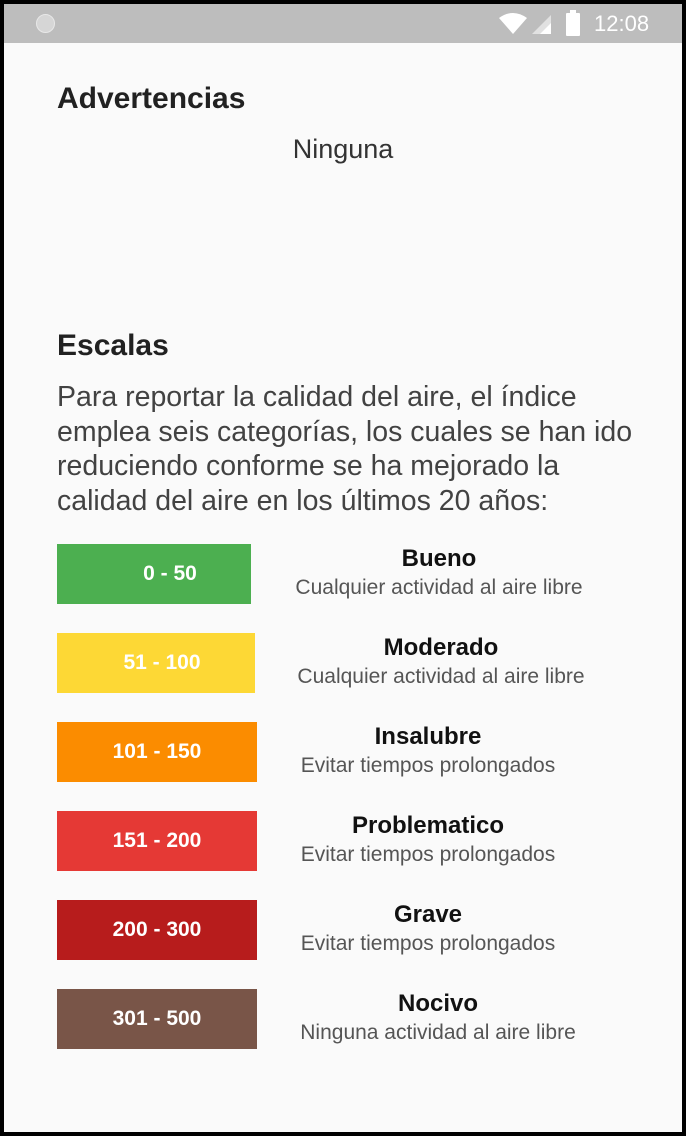  I want to click on scale-name: Grave, so click(428, 914).